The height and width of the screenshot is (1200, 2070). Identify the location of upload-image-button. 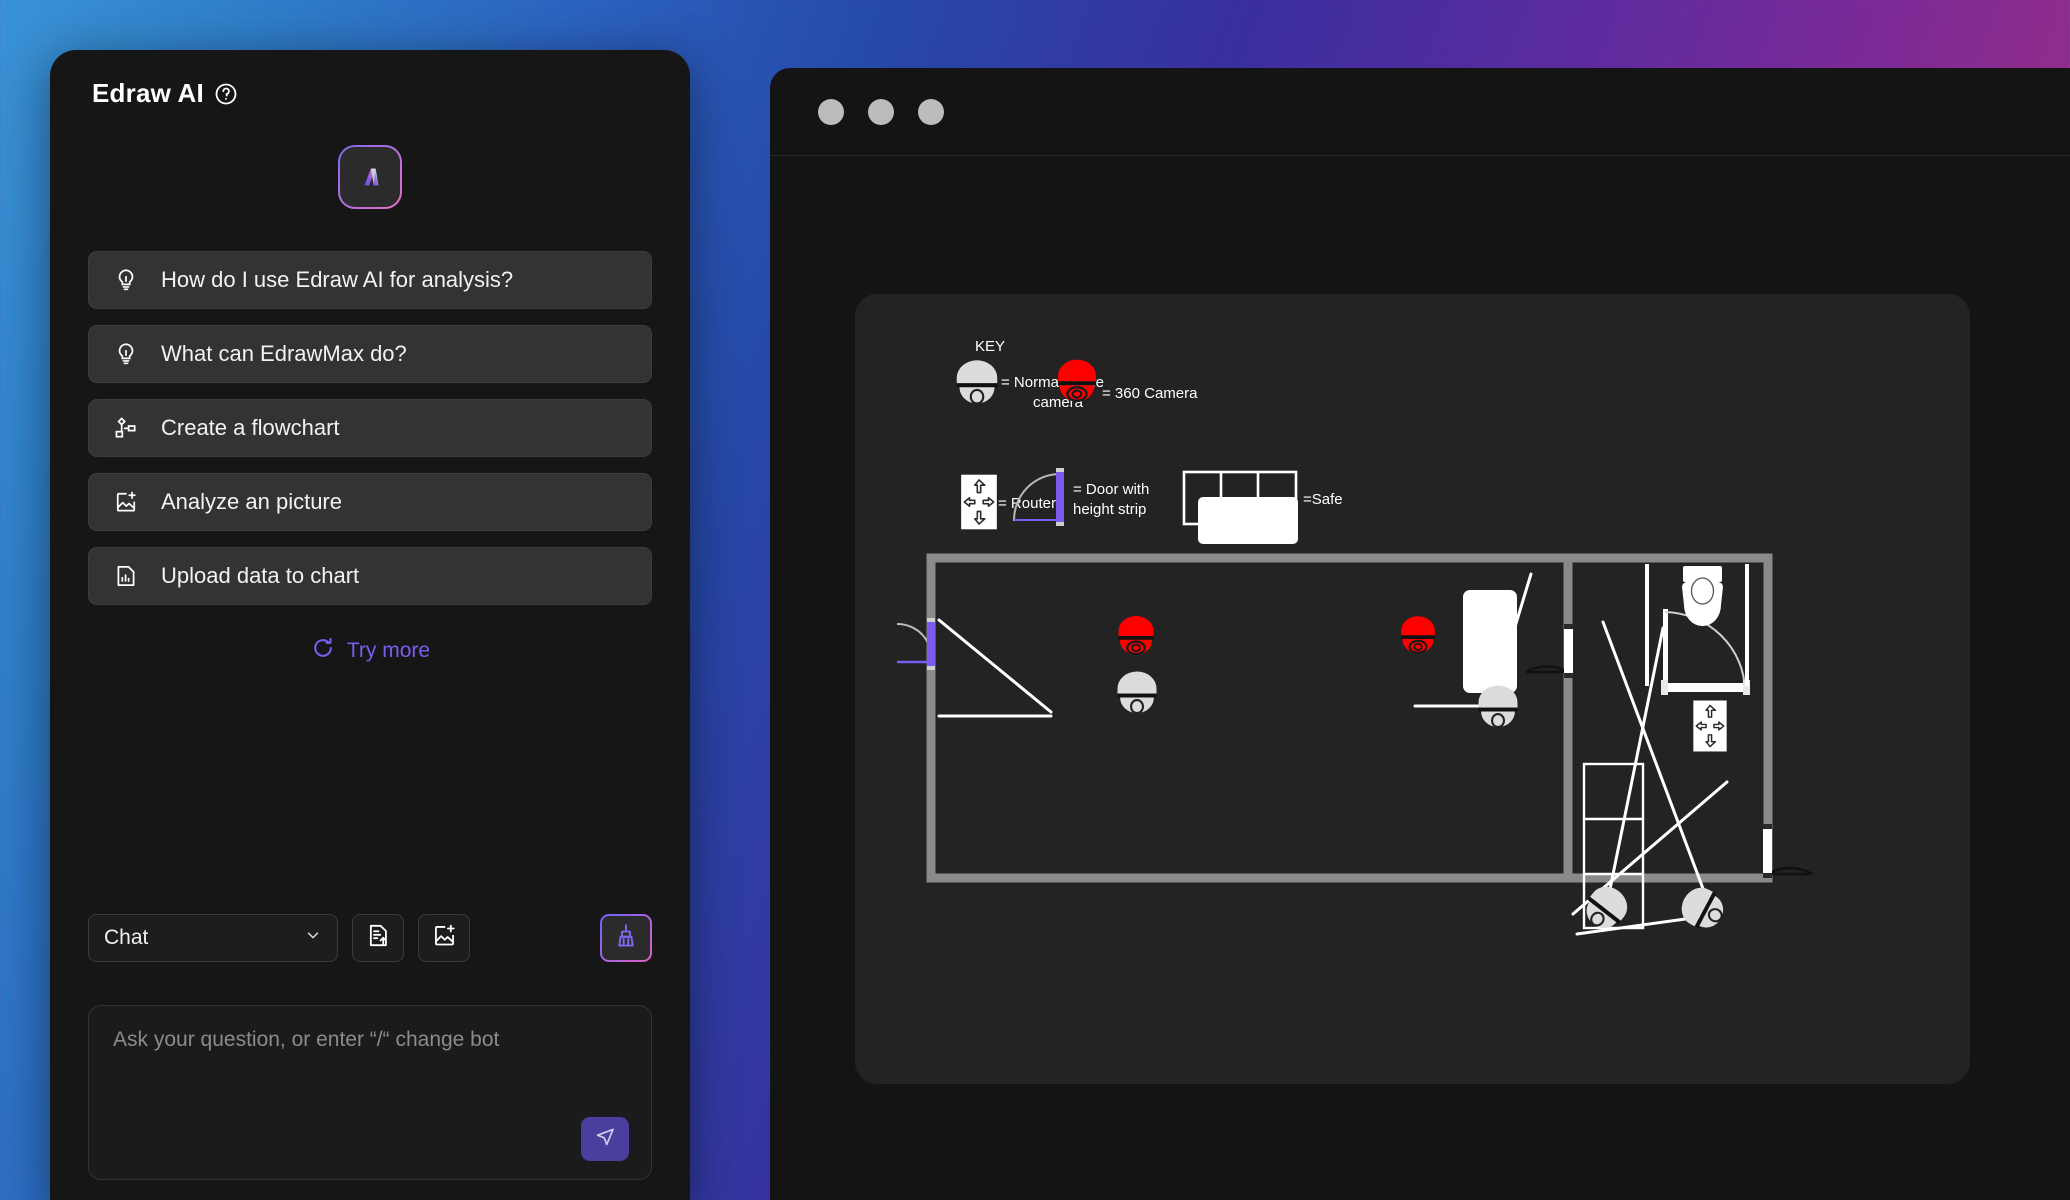
(444, 938).